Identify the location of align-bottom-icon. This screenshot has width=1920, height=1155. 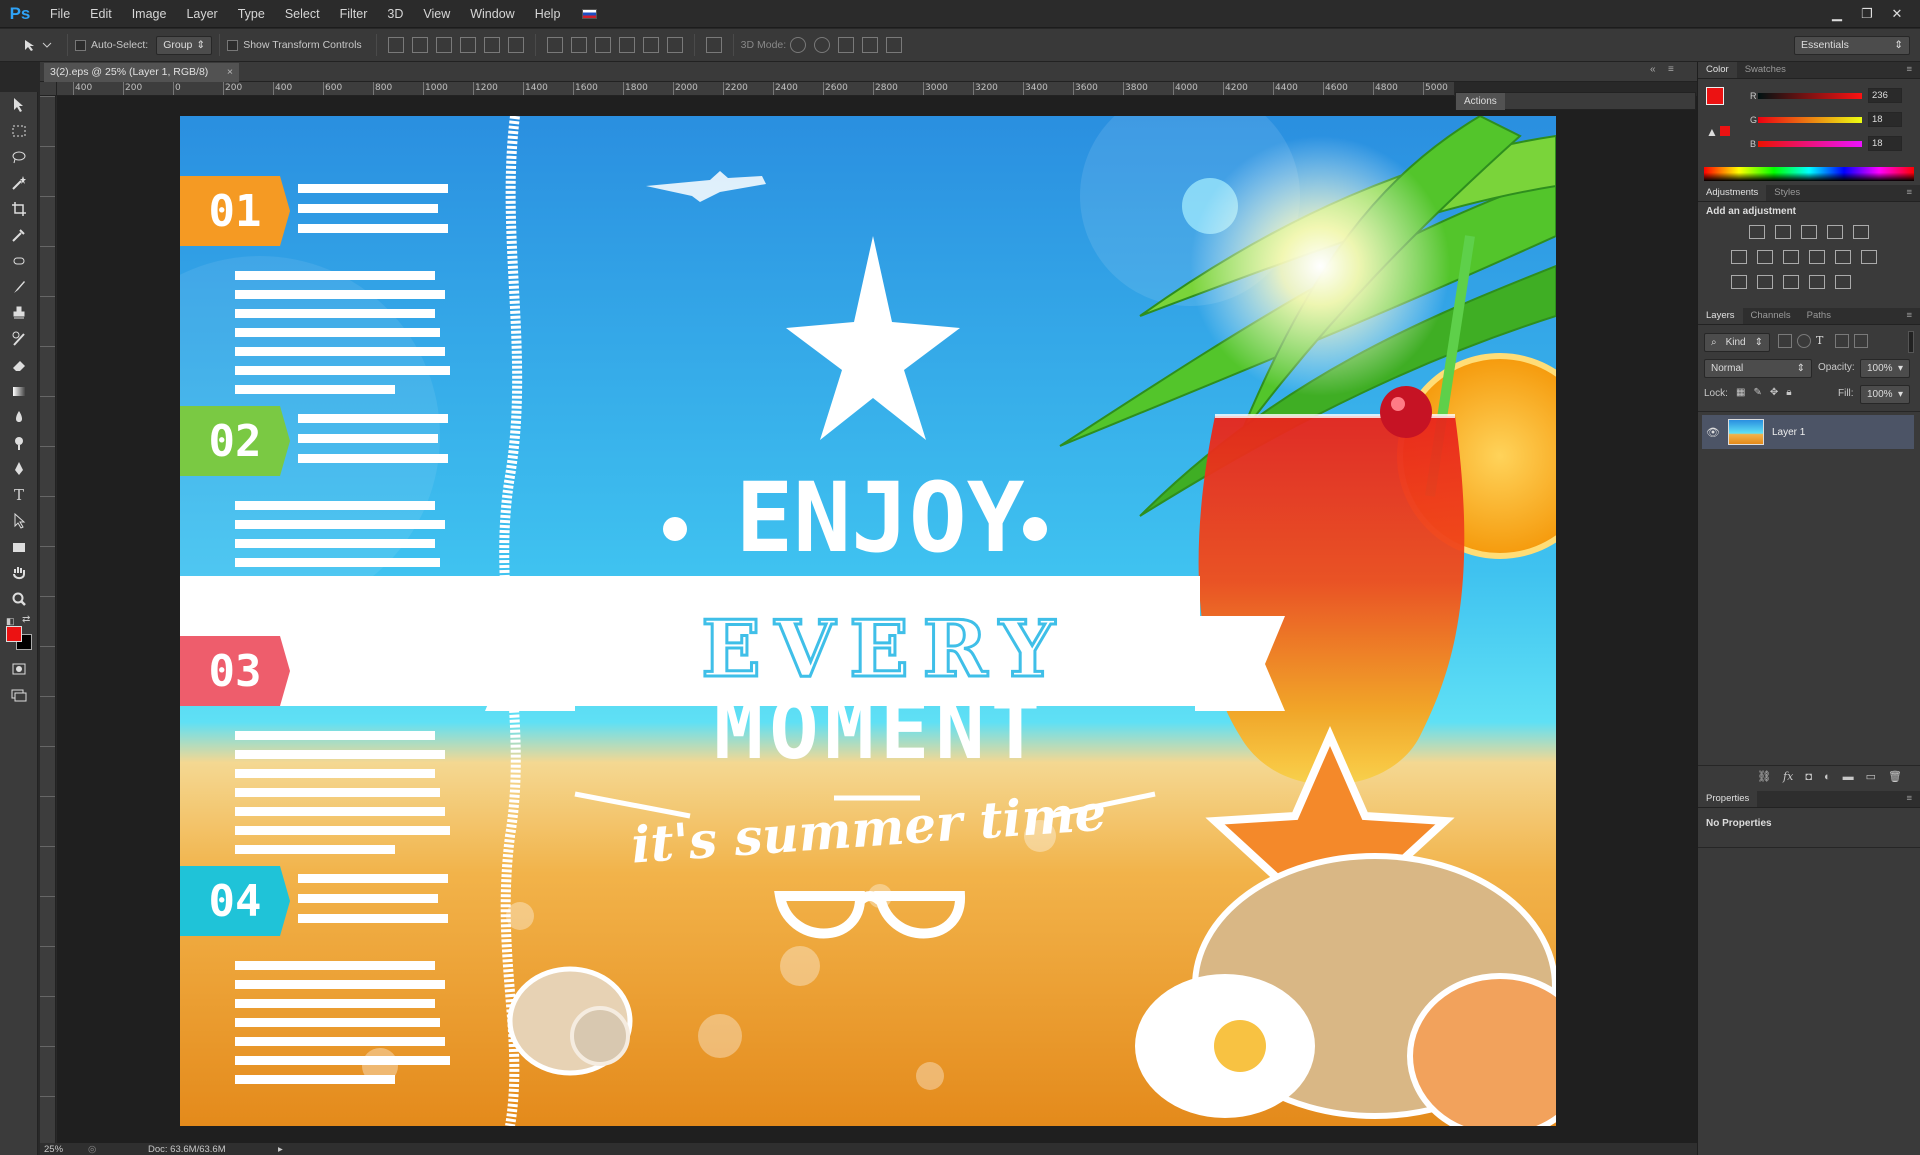
(443, 45).